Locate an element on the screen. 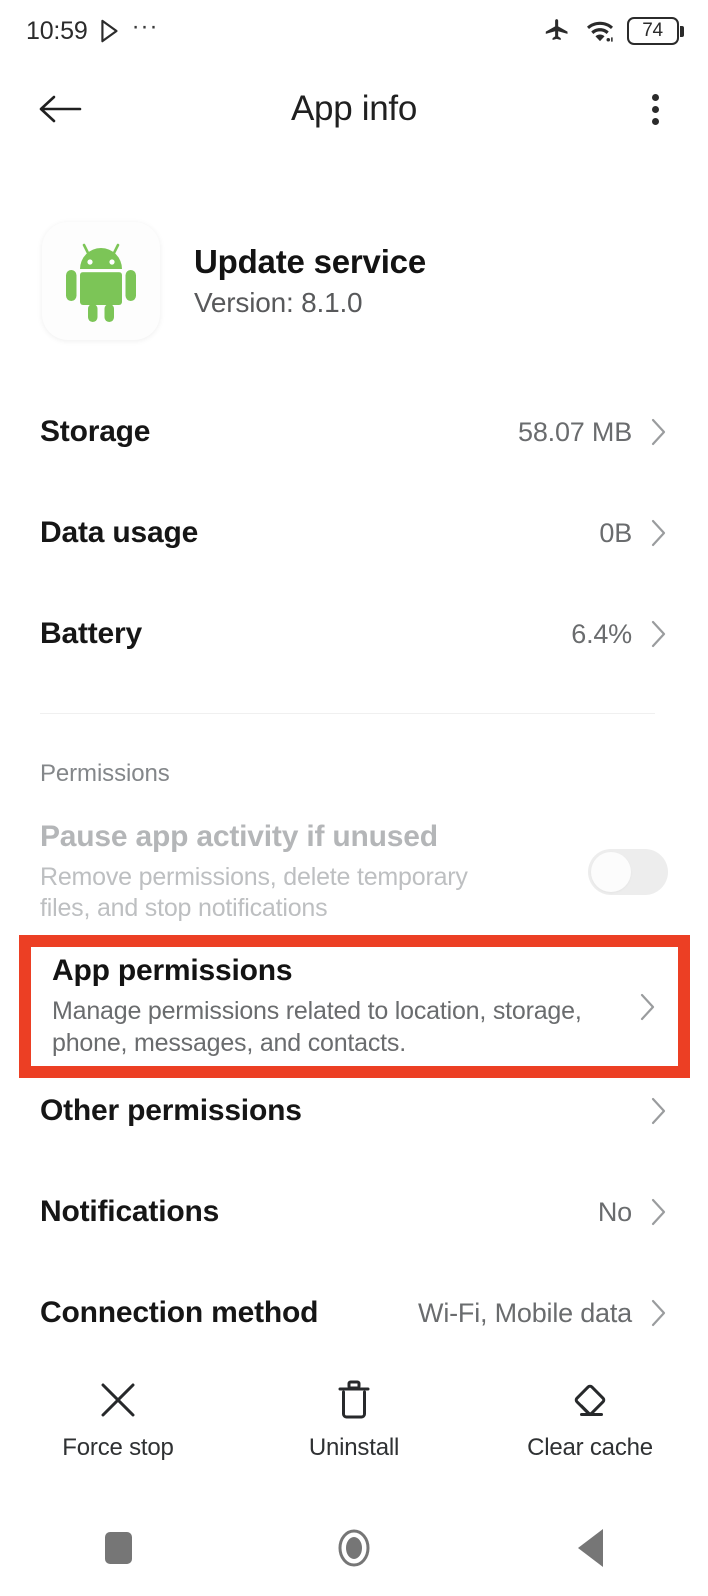 The height and width of the screenshot is (1596, 708). back-arrow-icon is located at coordinates (60, 109).